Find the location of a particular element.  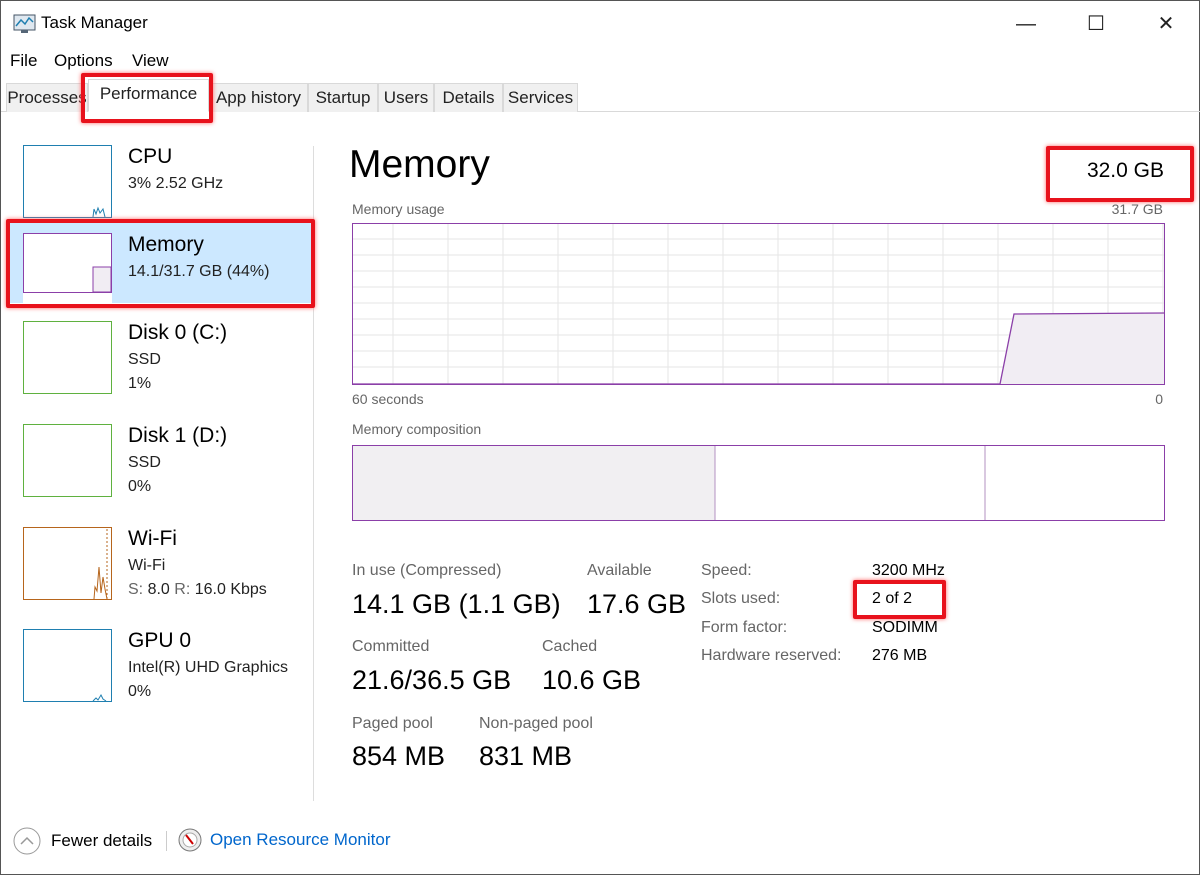

wifi-adapter: Wi-Fi is located at coordinates (147, 565).